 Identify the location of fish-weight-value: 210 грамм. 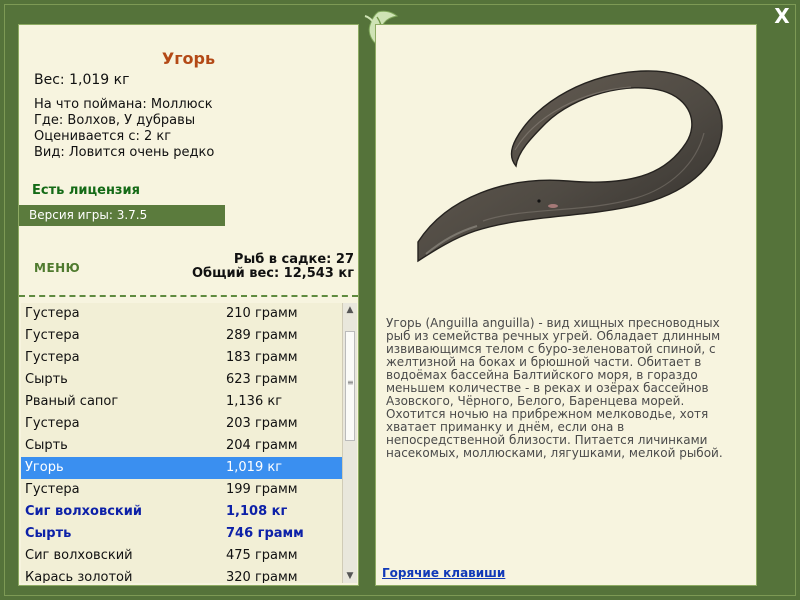
(262, 313).